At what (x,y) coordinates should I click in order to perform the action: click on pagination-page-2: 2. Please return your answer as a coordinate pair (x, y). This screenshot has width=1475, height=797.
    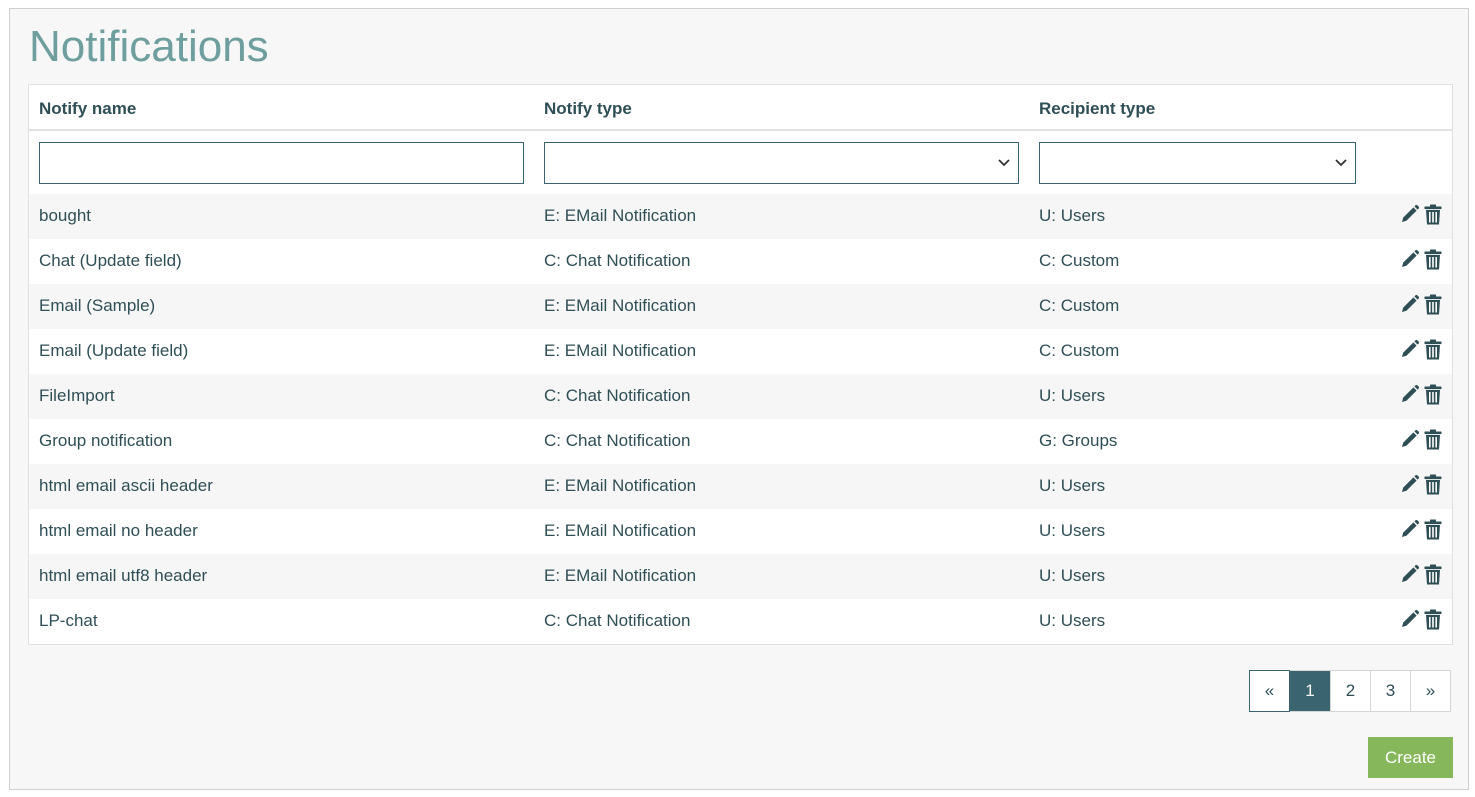
    Looking at the image, I should click on (1350, 691).